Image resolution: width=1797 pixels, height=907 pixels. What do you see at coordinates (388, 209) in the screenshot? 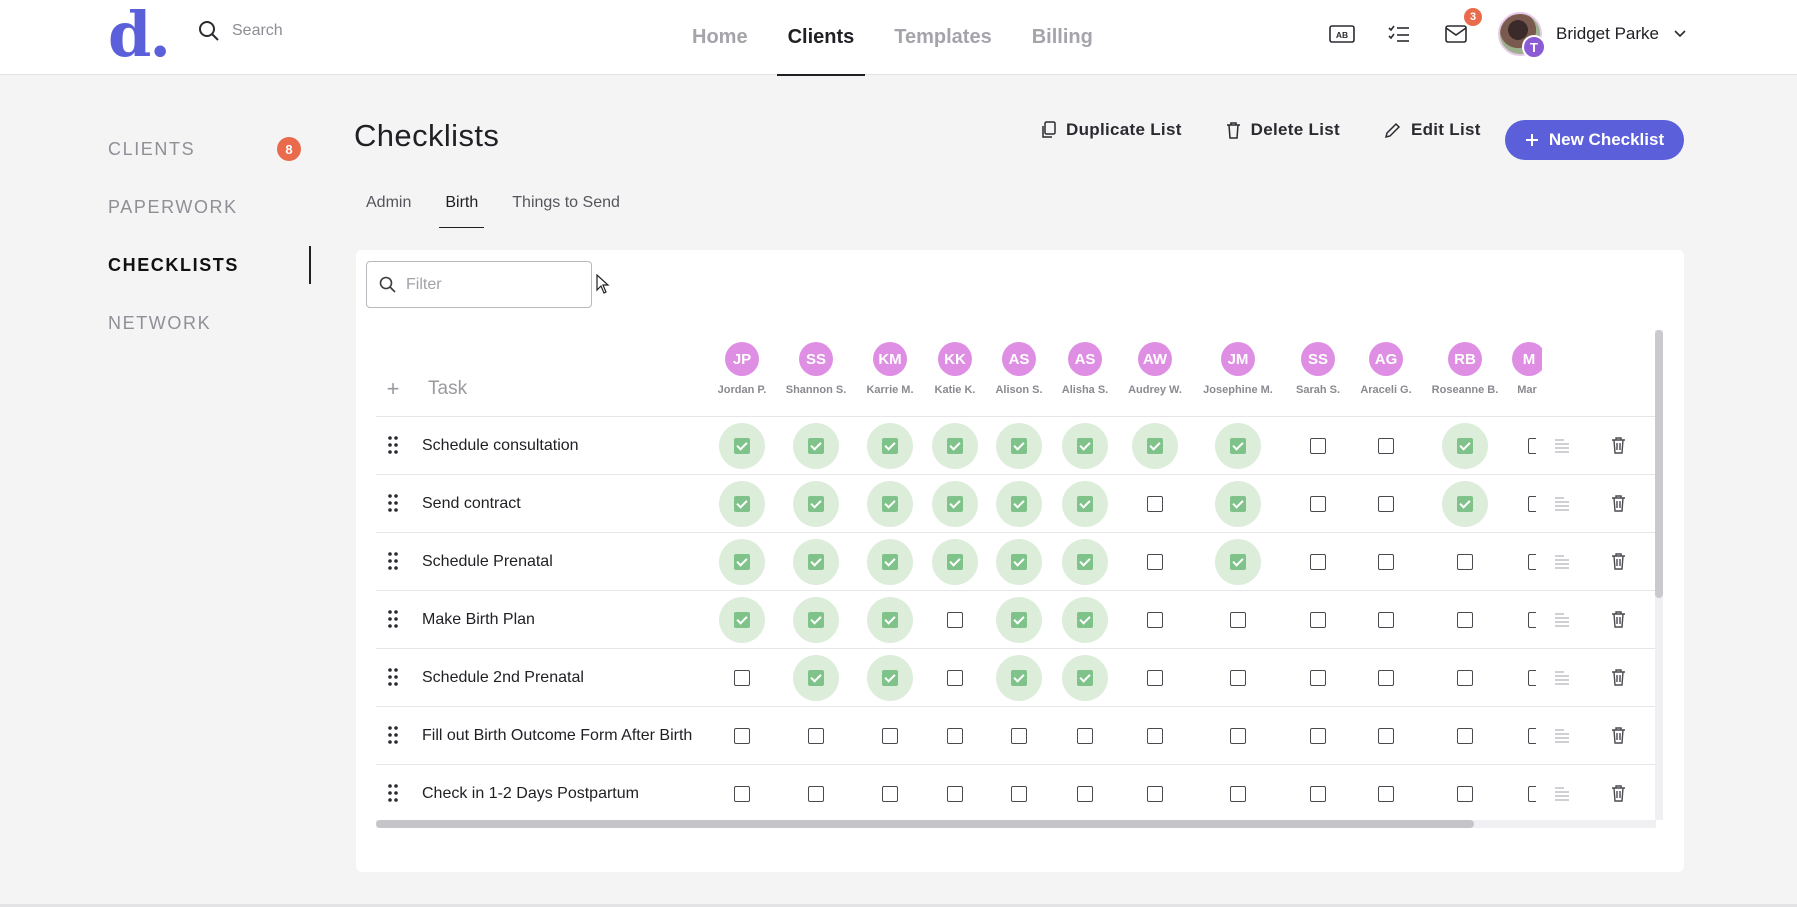
I see `tab-admin: Admin` at bounding box center [388, 209].